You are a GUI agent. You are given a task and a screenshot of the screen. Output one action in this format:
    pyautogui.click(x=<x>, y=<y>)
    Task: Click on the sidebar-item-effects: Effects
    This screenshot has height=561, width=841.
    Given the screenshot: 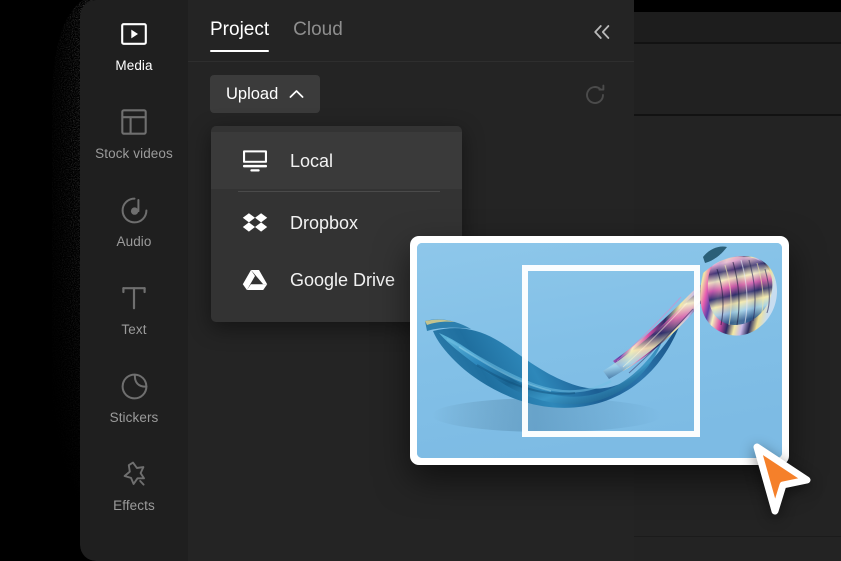 What is the action you would take?
    pyautogui.click(x=134, y=498)
    